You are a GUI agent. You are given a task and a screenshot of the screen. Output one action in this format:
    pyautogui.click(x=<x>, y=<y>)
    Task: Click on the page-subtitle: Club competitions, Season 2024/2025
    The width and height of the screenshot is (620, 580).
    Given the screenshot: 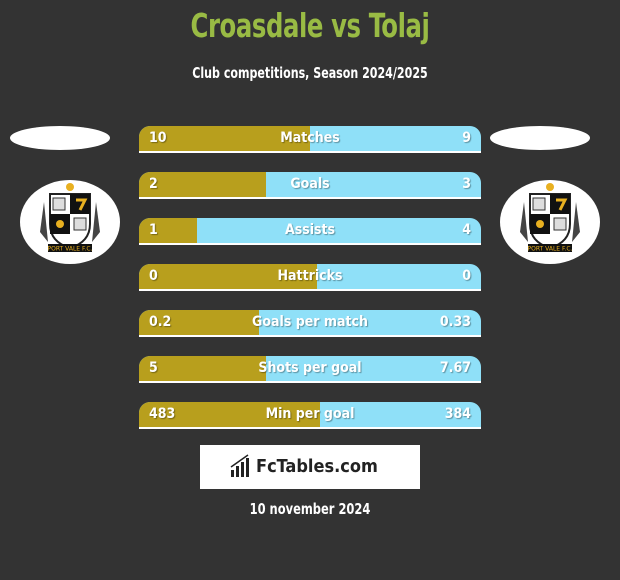 What is the action you would take?
    pyautogui.click(x=310, y=73)
    